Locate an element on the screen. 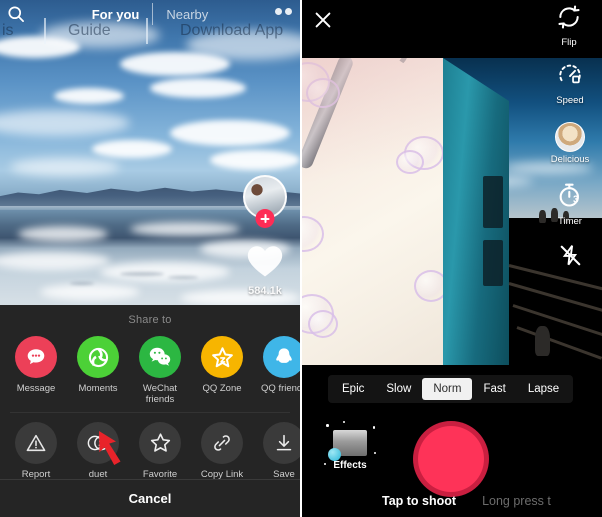  beauty-filter-avatar-icon is located at coordinates (570, 137).